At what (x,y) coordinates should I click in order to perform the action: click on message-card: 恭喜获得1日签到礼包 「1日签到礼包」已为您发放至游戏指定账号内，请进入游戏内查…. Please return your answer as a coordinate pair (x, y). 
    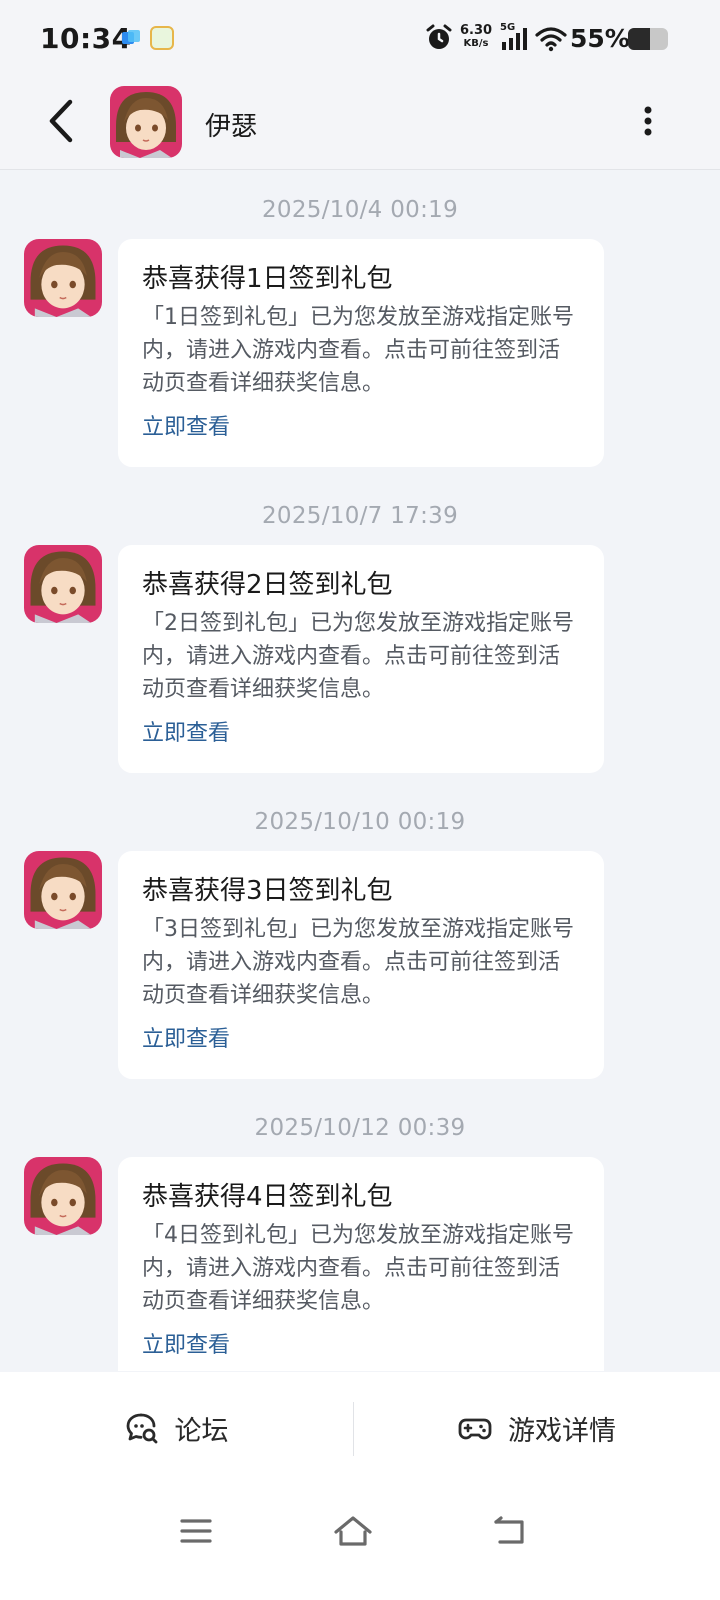
    Looking at the image, I should click on (361, 353).